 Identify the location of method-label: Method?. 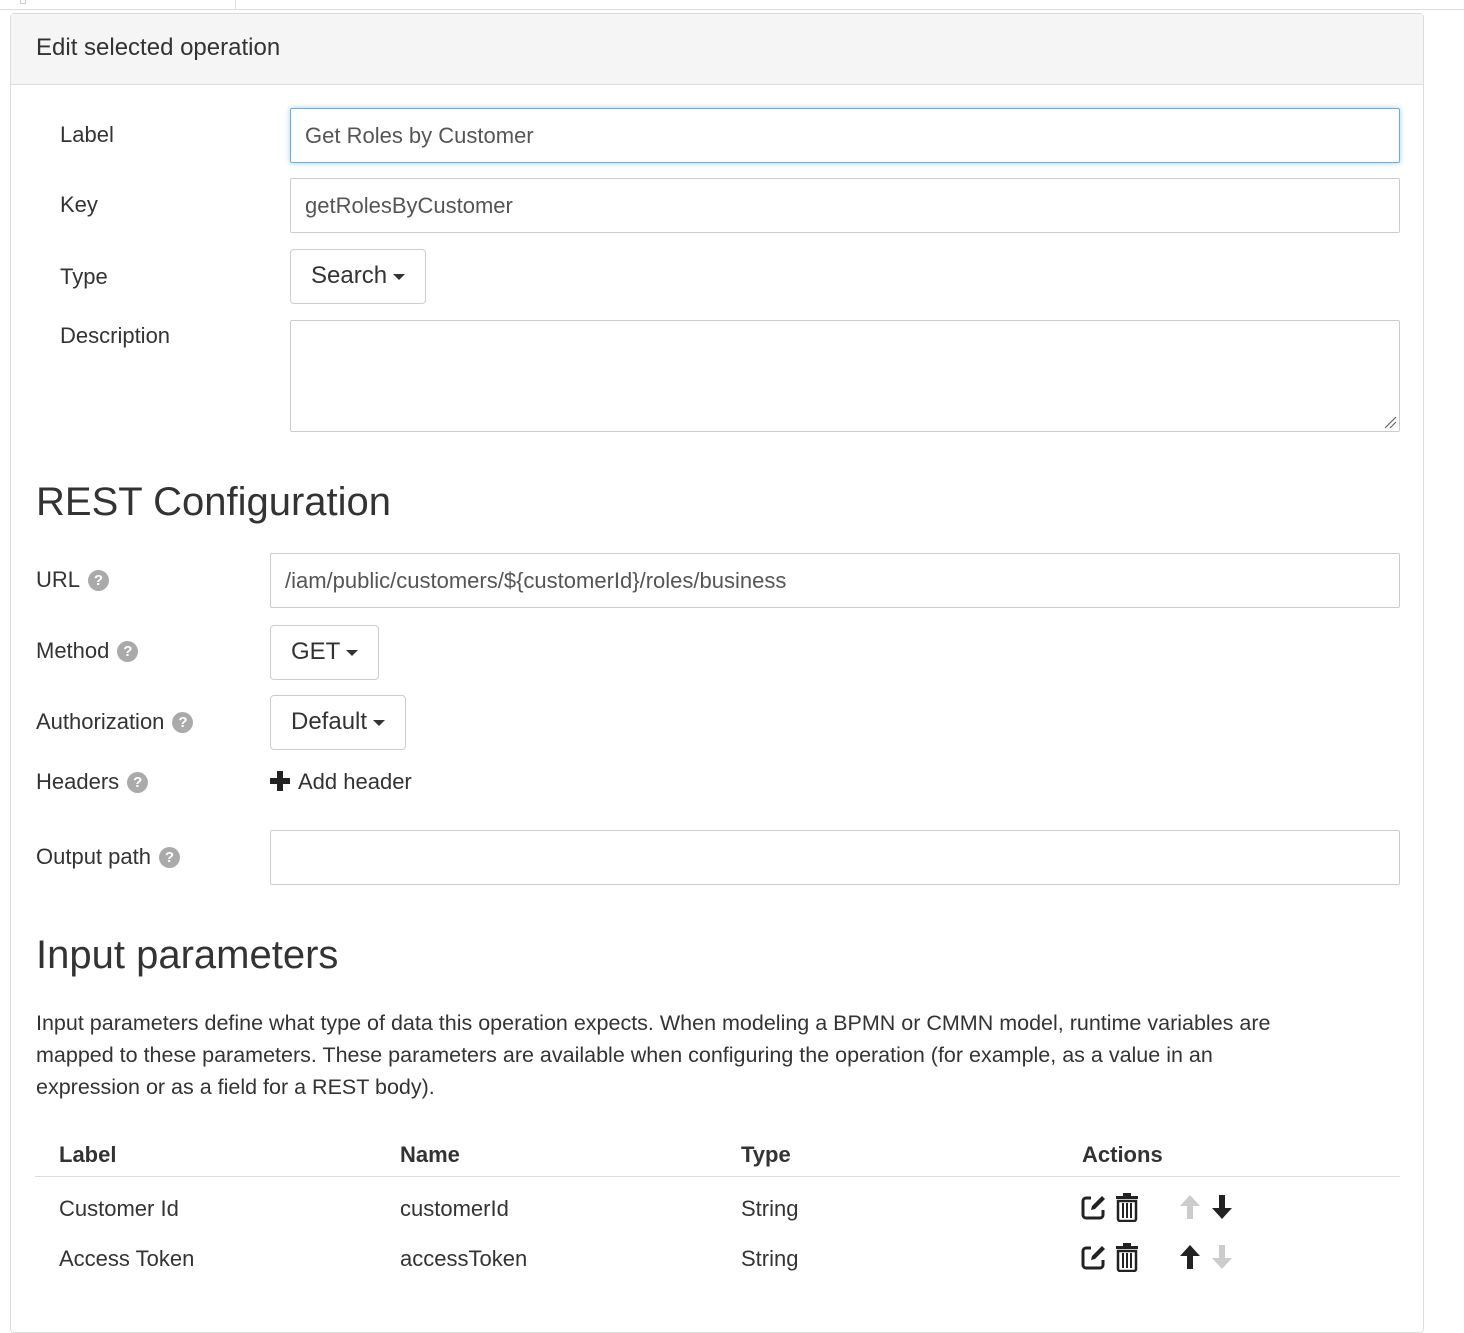
(87, 651).